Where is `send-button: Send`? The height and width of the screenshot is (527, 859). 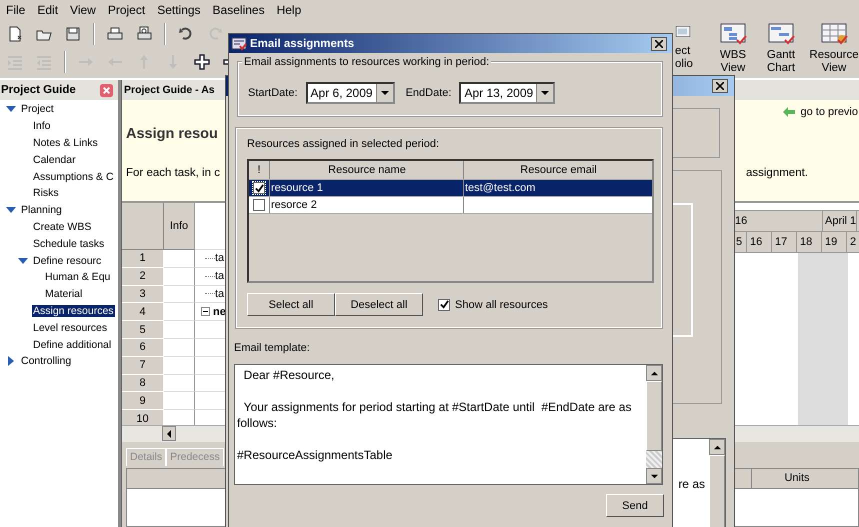
send-button: Send is located at coordinates (635, 505).